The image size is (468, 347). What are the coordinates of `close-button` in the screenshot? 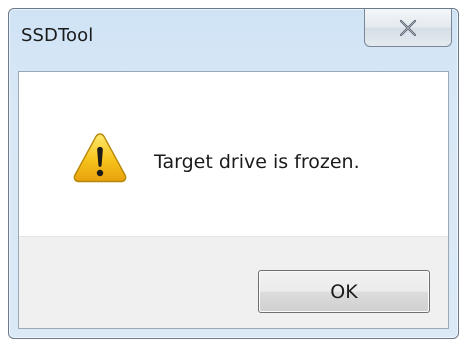 It's located at (408, 28).